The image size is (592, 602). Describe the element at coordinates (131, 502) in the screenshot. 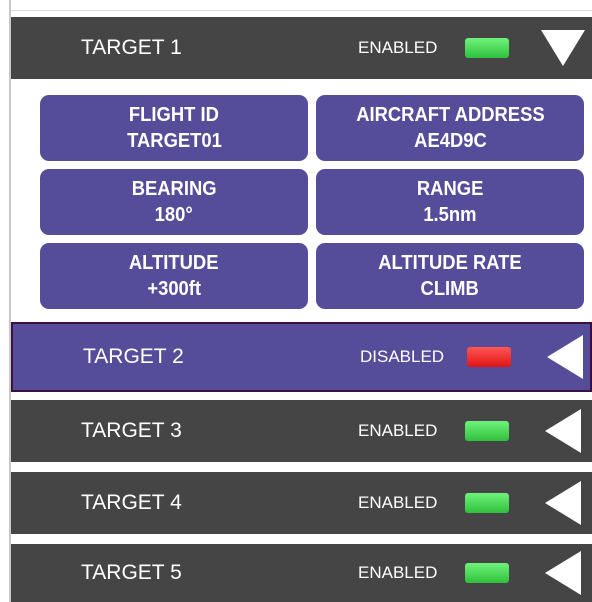

I see `target-label: TARGET 4` at that location.